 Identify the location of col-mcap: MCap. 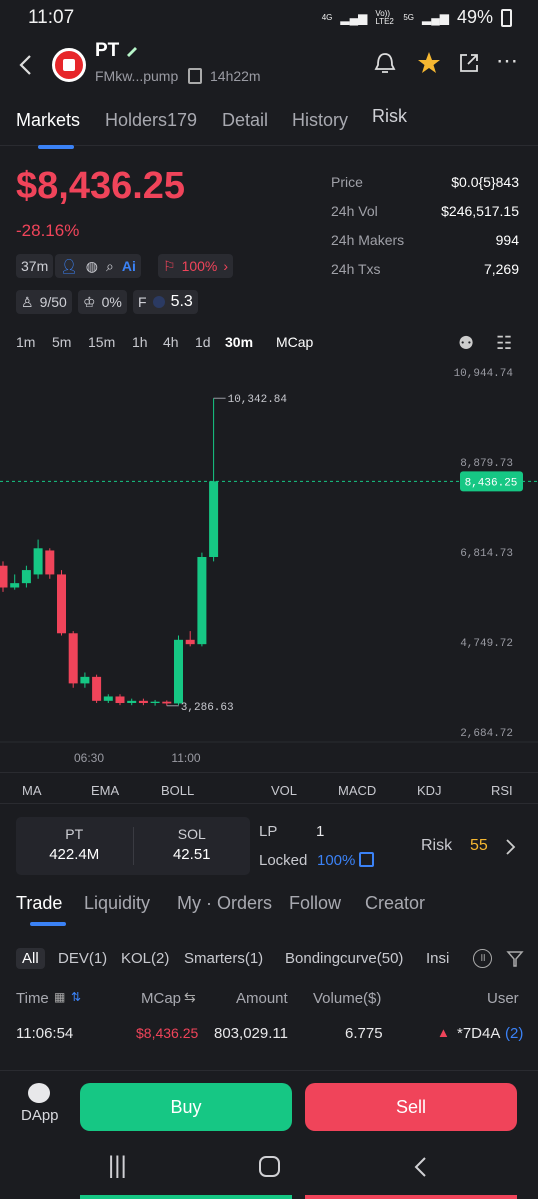
(161, 998).